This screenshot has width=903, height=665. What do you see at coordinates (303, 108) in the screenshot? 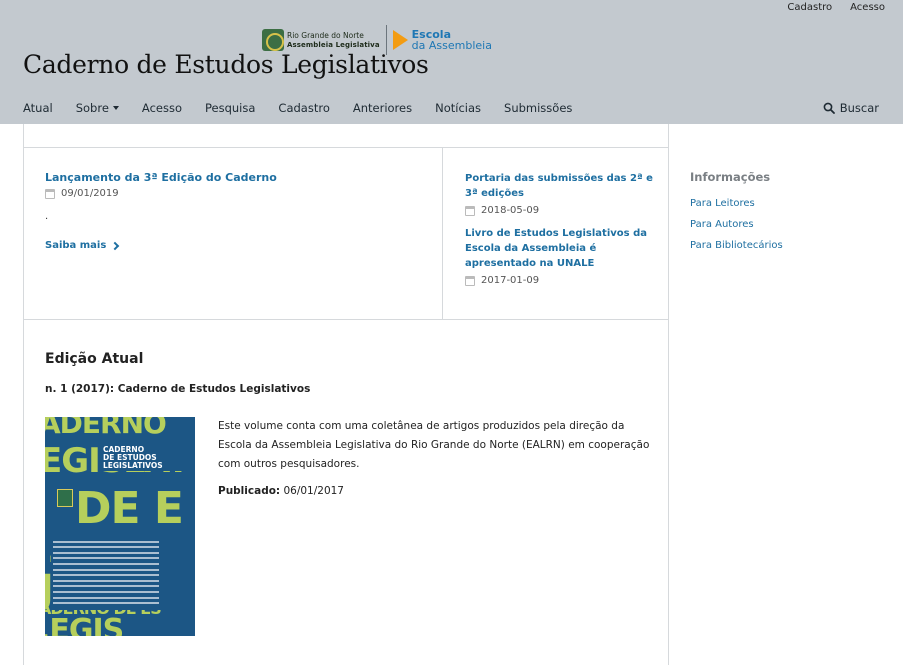
I see `nav-register: Cadastro` at bounding box center [303, 108].